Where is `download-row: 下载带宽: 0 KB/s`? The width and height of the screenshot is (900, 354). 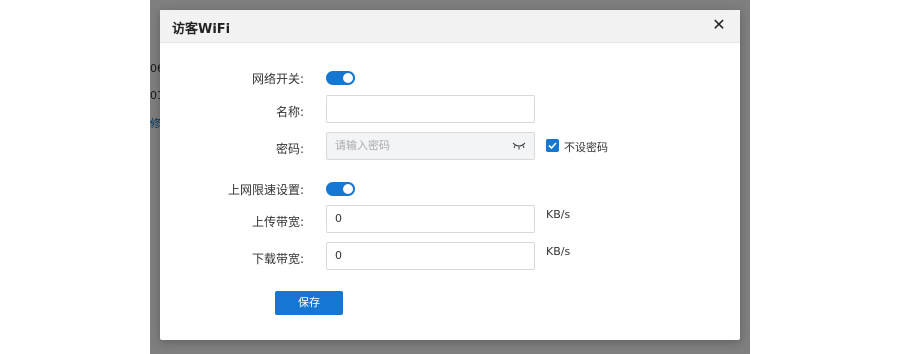 download-row: 下载带宽: 0 KB/s is located at coordinates (450, 257).